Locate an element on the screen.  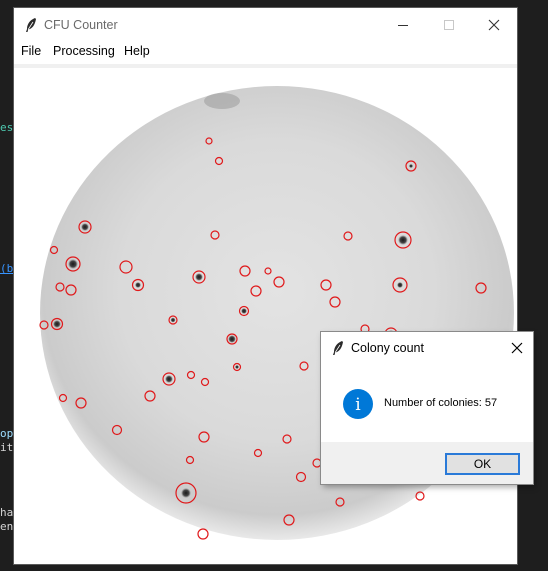
colony-count-dialog: Colony count i Number of colonies: 57 OK is located at coordinates (427, 408).